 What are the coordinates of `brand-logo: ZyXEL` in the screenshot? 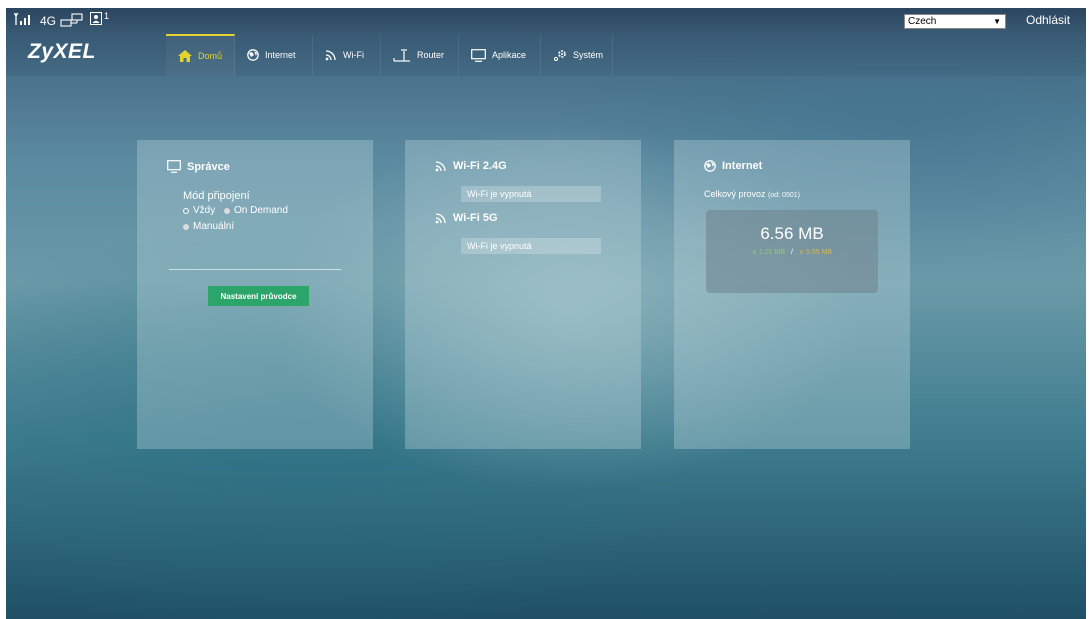 It's located at (62, 51).